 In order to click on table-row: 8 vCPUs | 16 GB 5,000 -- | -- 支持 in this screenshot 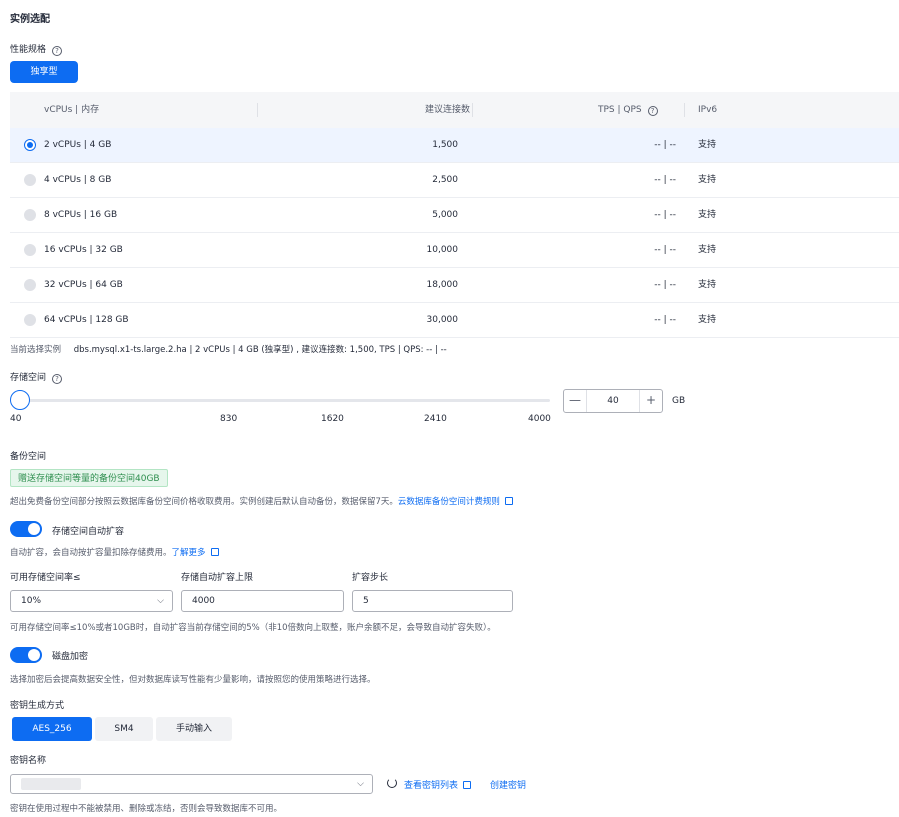, I will do `click(454, 215)`.